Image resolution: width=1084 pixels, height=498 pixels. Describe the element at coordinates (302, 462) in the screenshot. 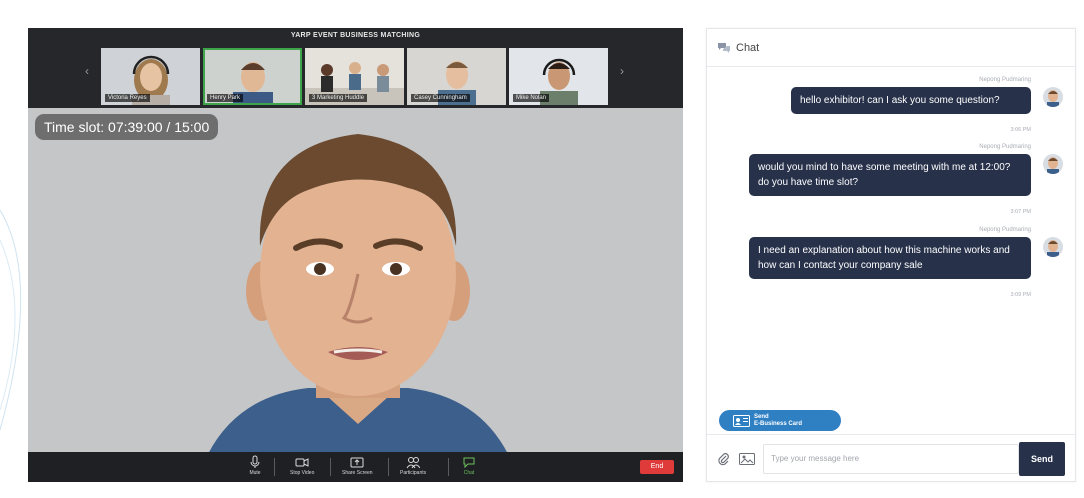

I see `video-camera-icon` at that location.